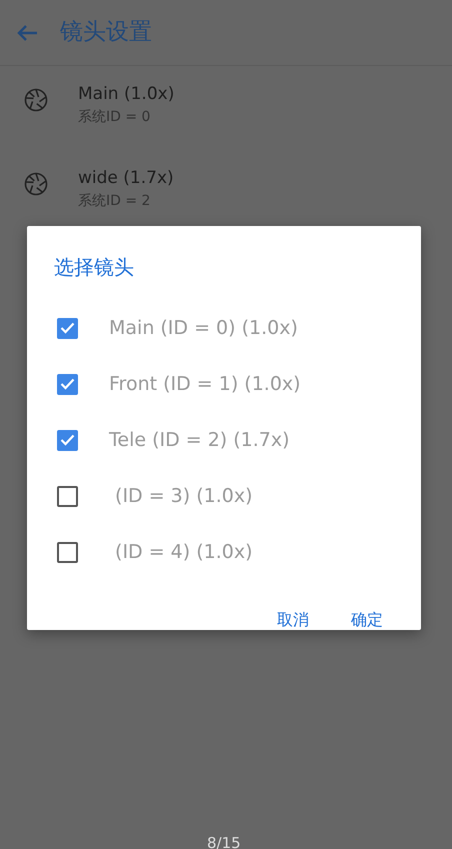 This screenshot has height=849, width=452. I want to click on screen-title: 镜头设置, so click(106, 33).